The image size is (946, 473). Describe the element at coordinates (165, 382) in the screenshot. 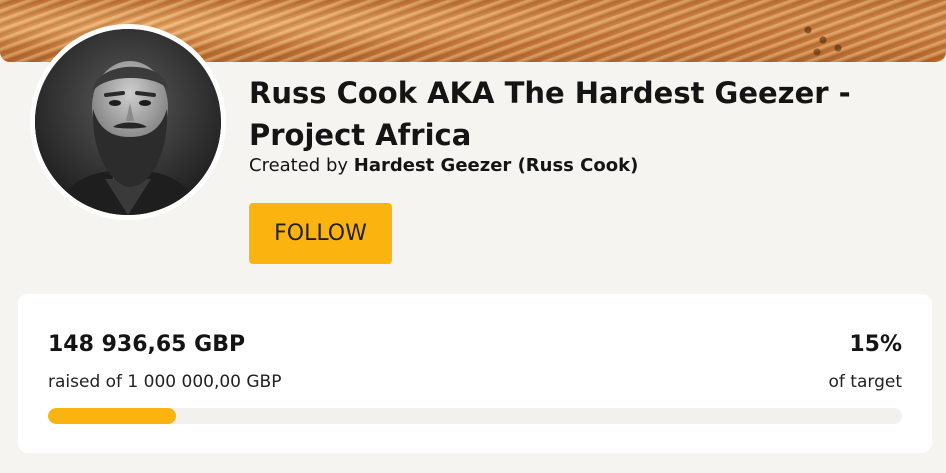

I see `raised-of-target-text: raised of 1 000 000,00 GBP` at that location.